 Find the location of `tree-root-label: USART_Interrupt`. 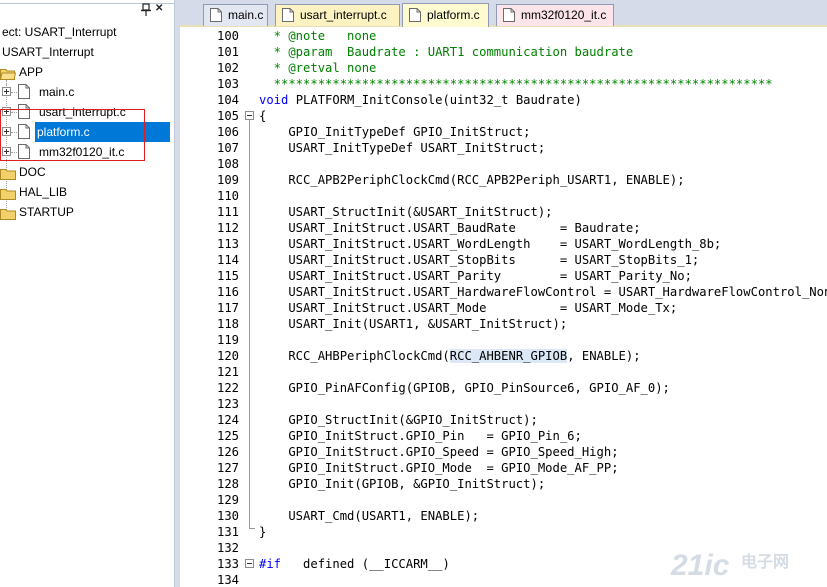

tree-root-label: USART_Interrupt is located at coordinates (48, 52).